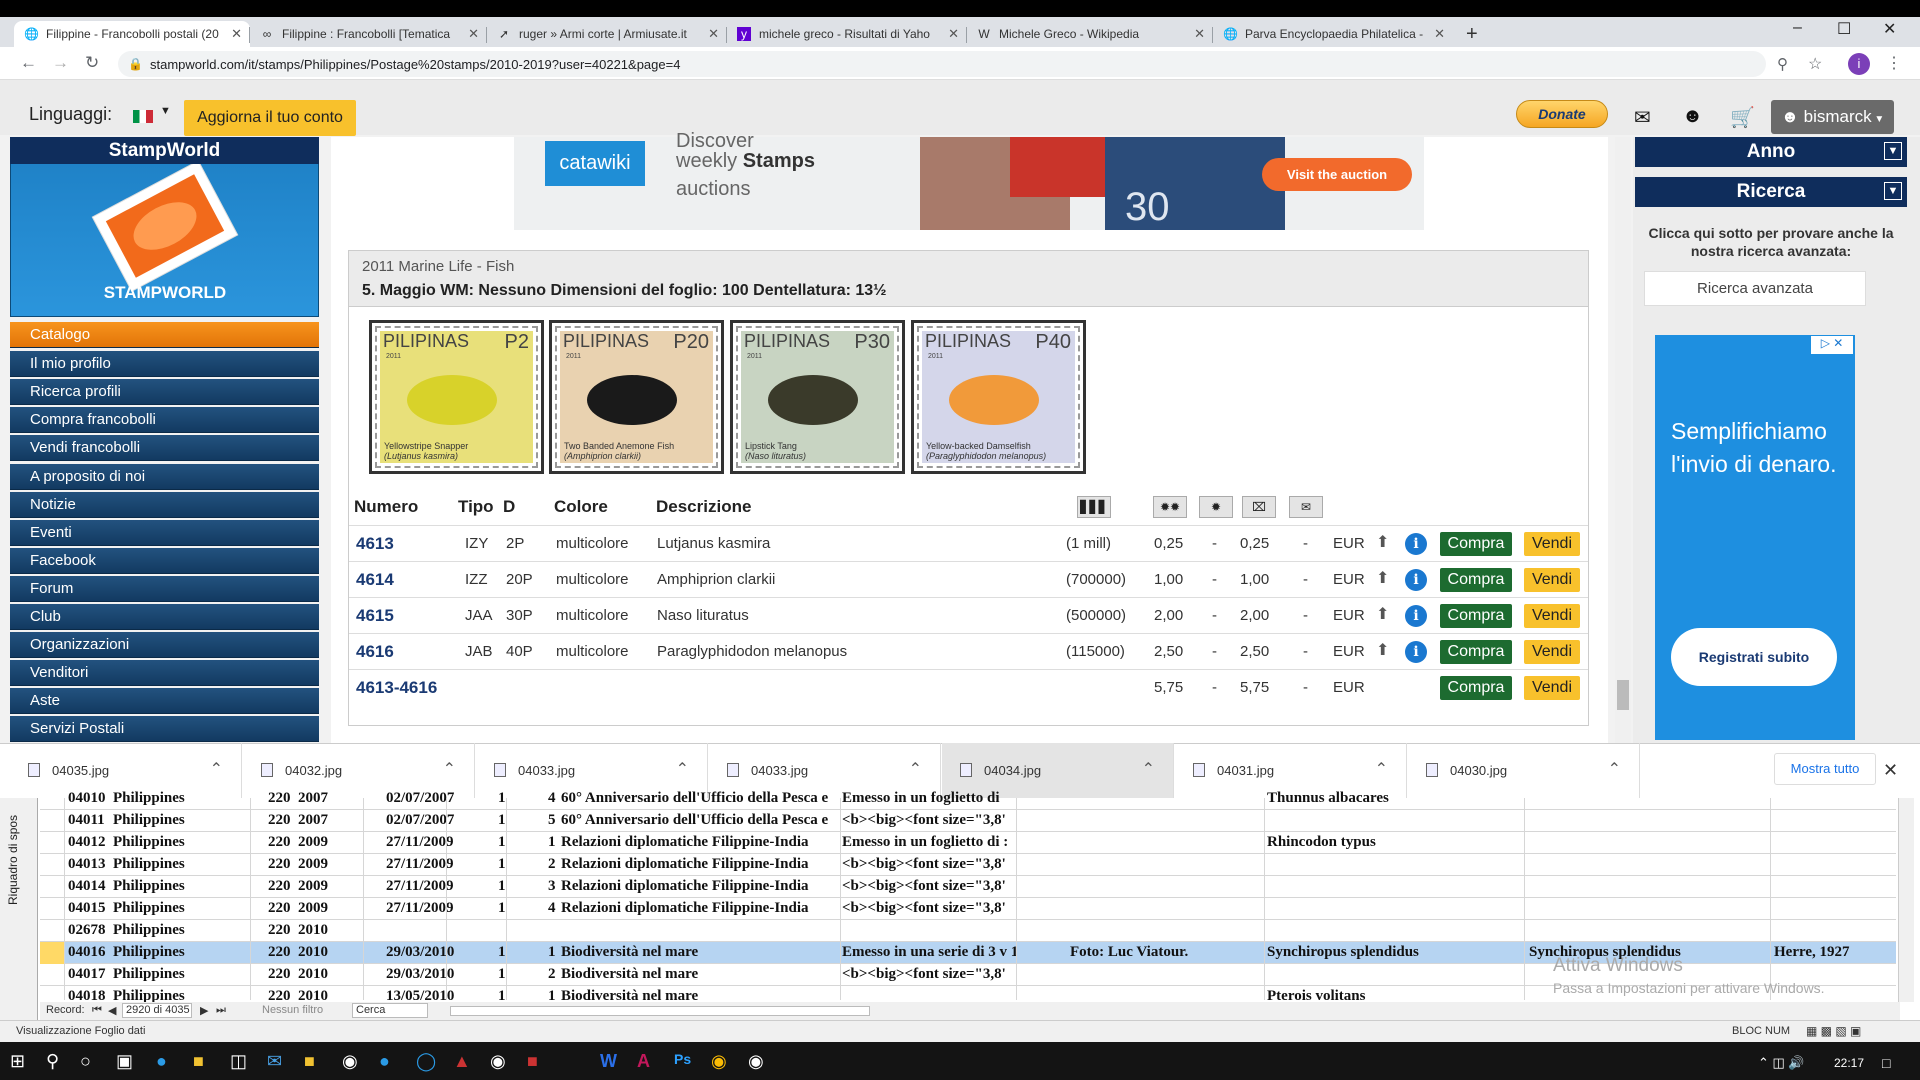  Describe the element at coordinates (1893, 191) in the screenshot. I see `chevron-down-icon: ▼` at that location.